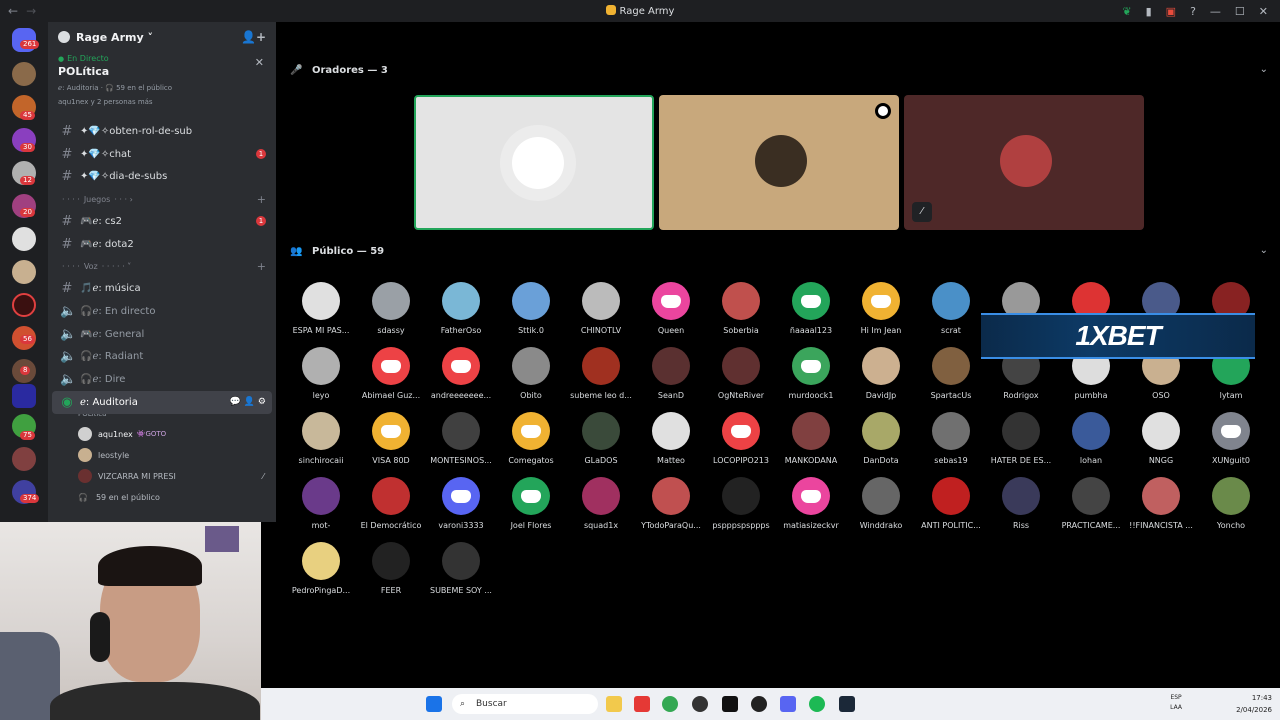 This screenshot has width=1280, height=720. Describe the element at coordinates (700, 704) in the screenshot. I see `obs-icon` at that location.